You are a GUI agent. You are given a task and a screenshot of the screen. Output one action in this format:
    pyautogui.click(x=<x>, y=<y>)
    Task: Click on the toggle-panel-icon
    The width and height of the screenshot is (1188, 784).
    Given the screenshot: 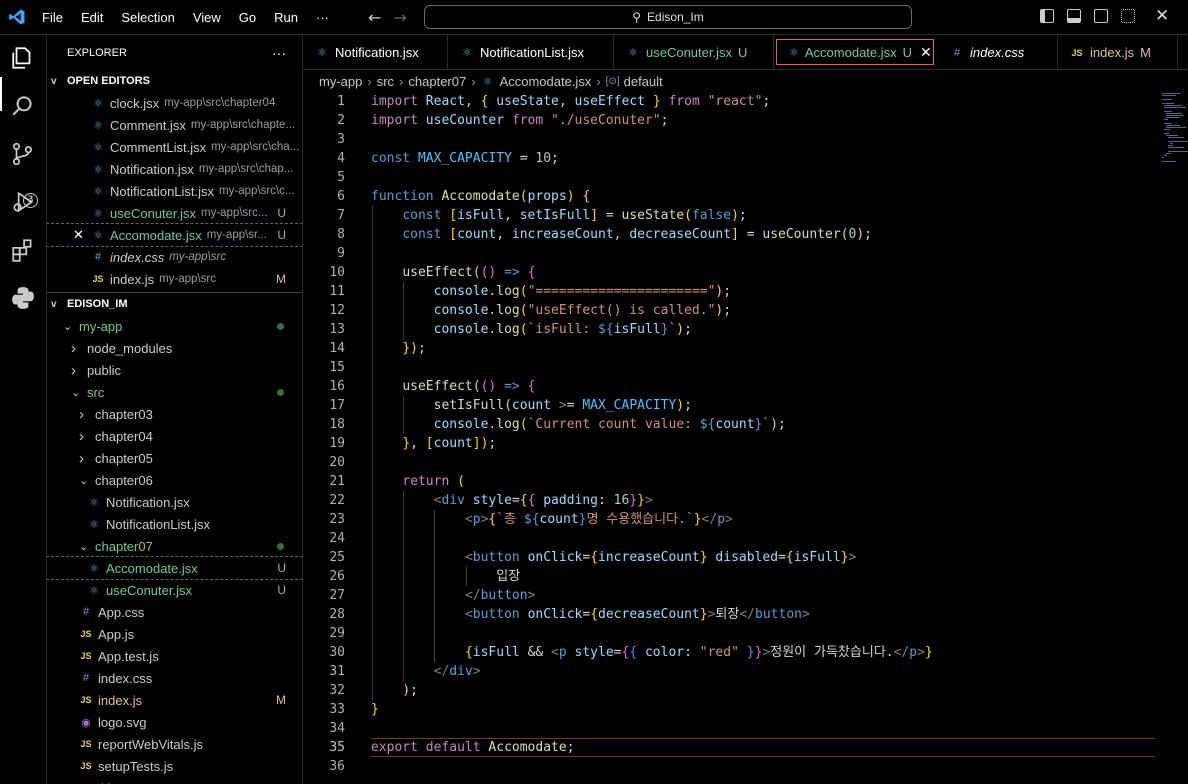 What is the action you would take?
    pyautogui.click(x=1074, y=16)
    